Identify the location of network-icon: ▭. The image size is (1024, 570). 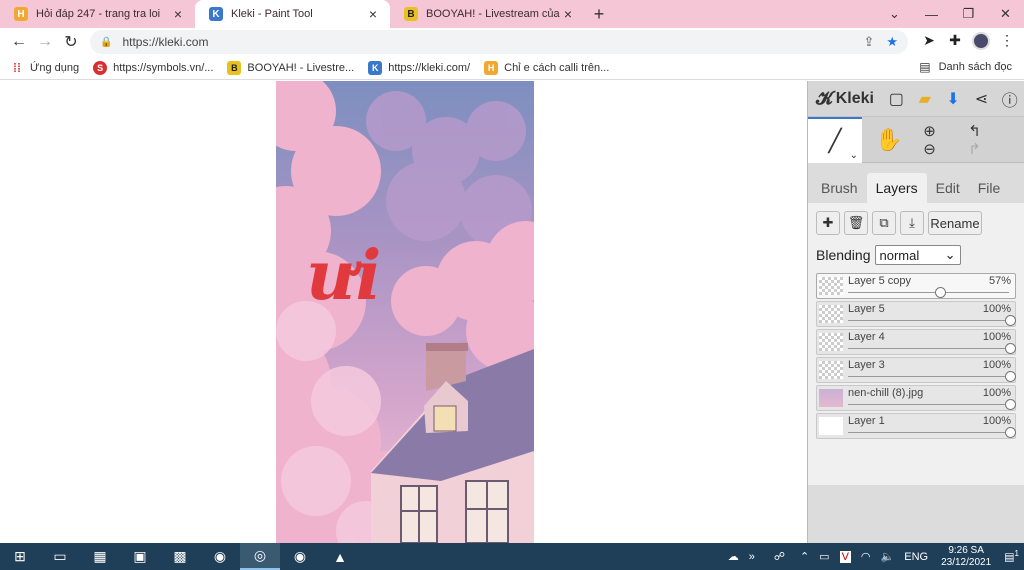
(824, 556).